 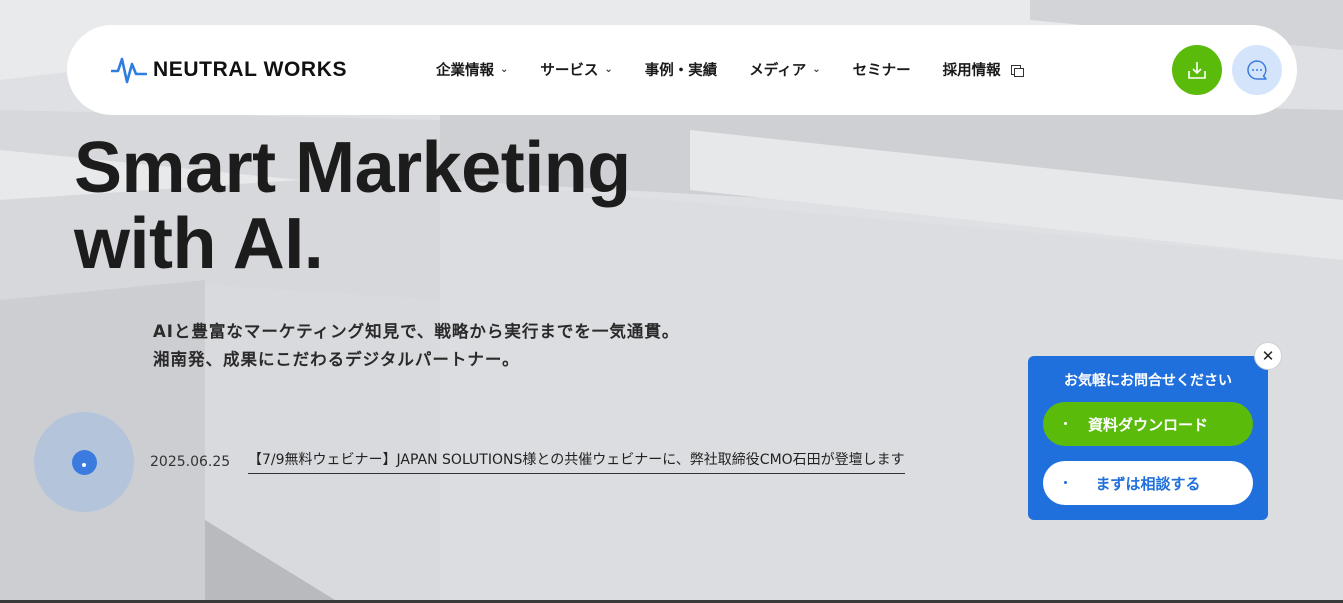 I want to click on docs-download-button: 資料ダウンロード, so click(x=1148, y=424).